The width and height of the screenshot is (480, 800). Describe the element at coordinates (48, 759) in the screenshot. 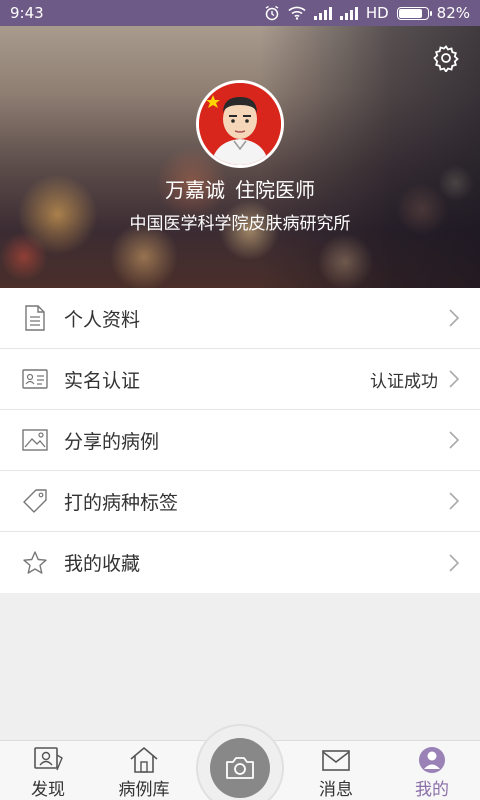

I see `discover-icon` at that location.